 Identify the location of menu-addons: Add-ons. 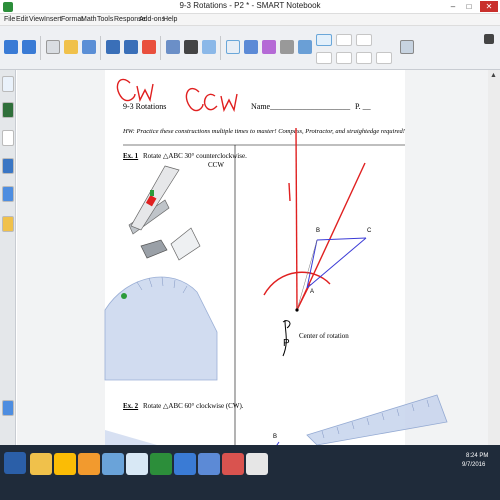
(152, 19).